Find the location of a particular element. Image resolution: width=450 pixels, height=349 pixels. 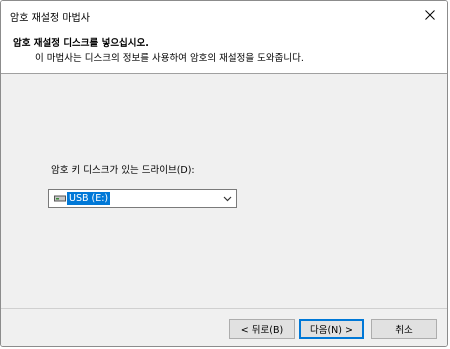

close-button is located at coordinates (430, 15).